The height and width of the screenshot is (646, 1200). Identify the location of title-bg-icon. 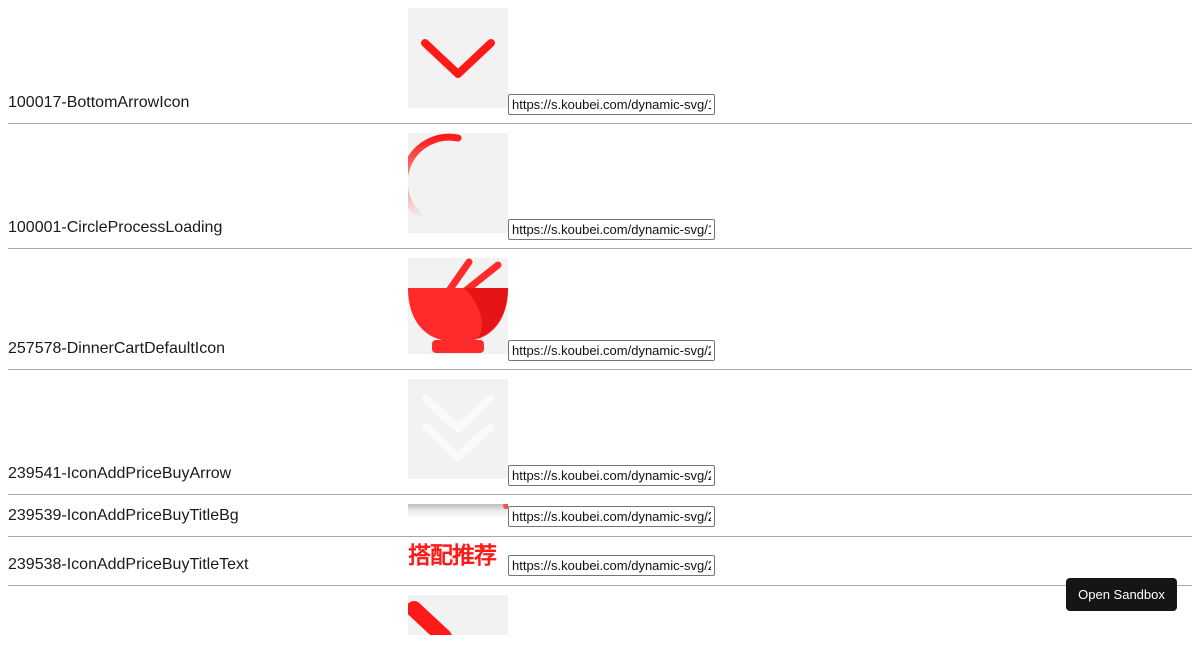
(458, 511).